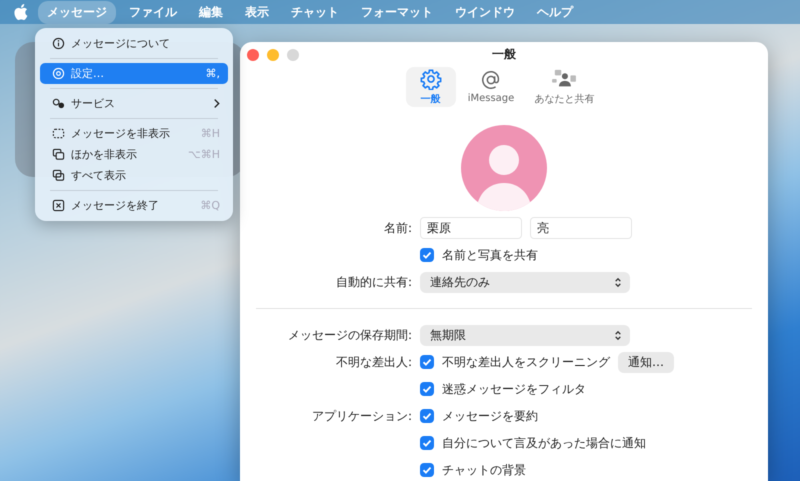 The height and width of the screenshot is (481, 800). Describe the element at coordinates (134, 175) in the screenshot. I see `menu-item: すべて表示` at that location.